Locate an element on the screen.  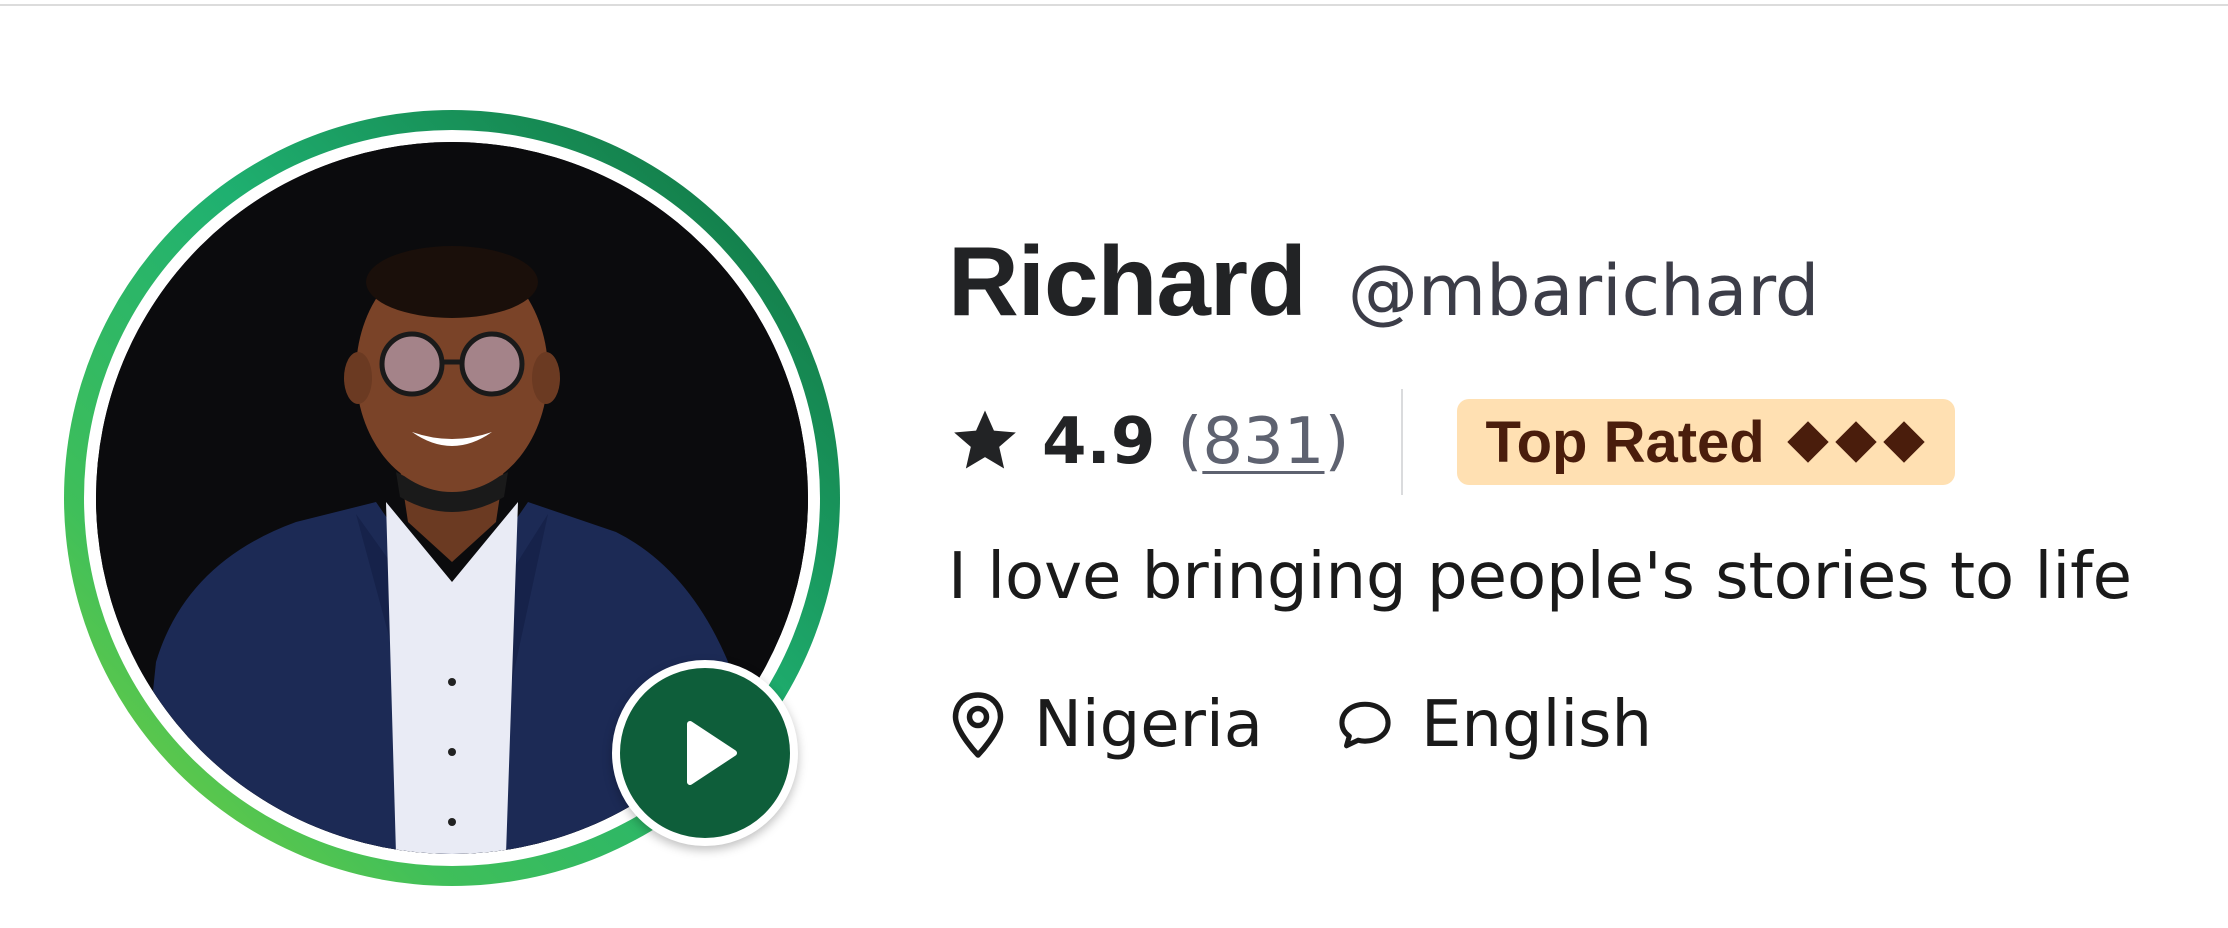
play-intro-video-button is located at coordinates (705, 753).